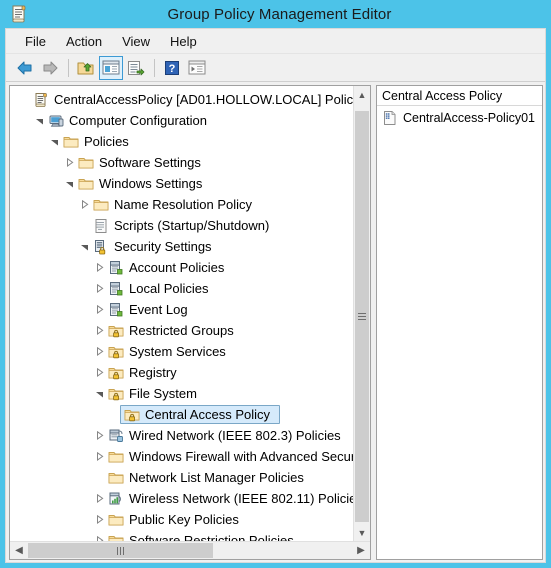  Describe the element at coordinates (141, 163) in the screenshot. I see `tree-node-content: Software Settings` at that location.